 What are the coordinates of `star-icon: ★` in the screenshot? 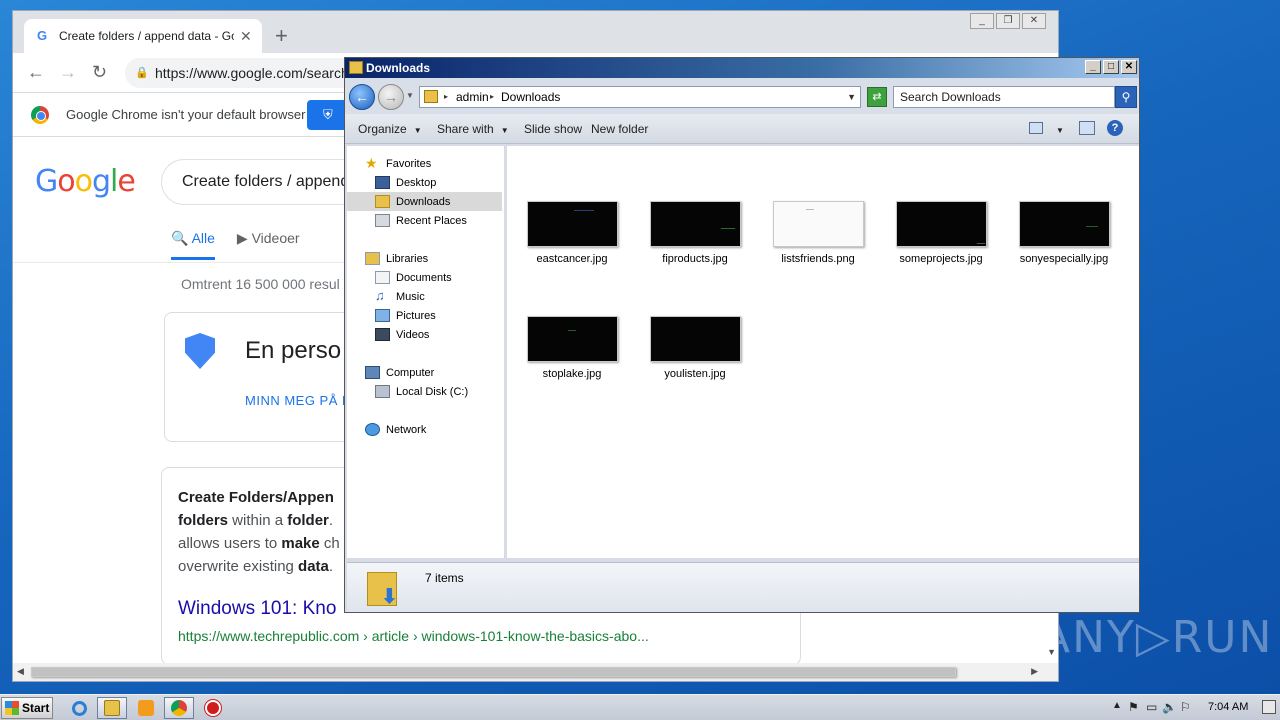 It's located at (371, 163).